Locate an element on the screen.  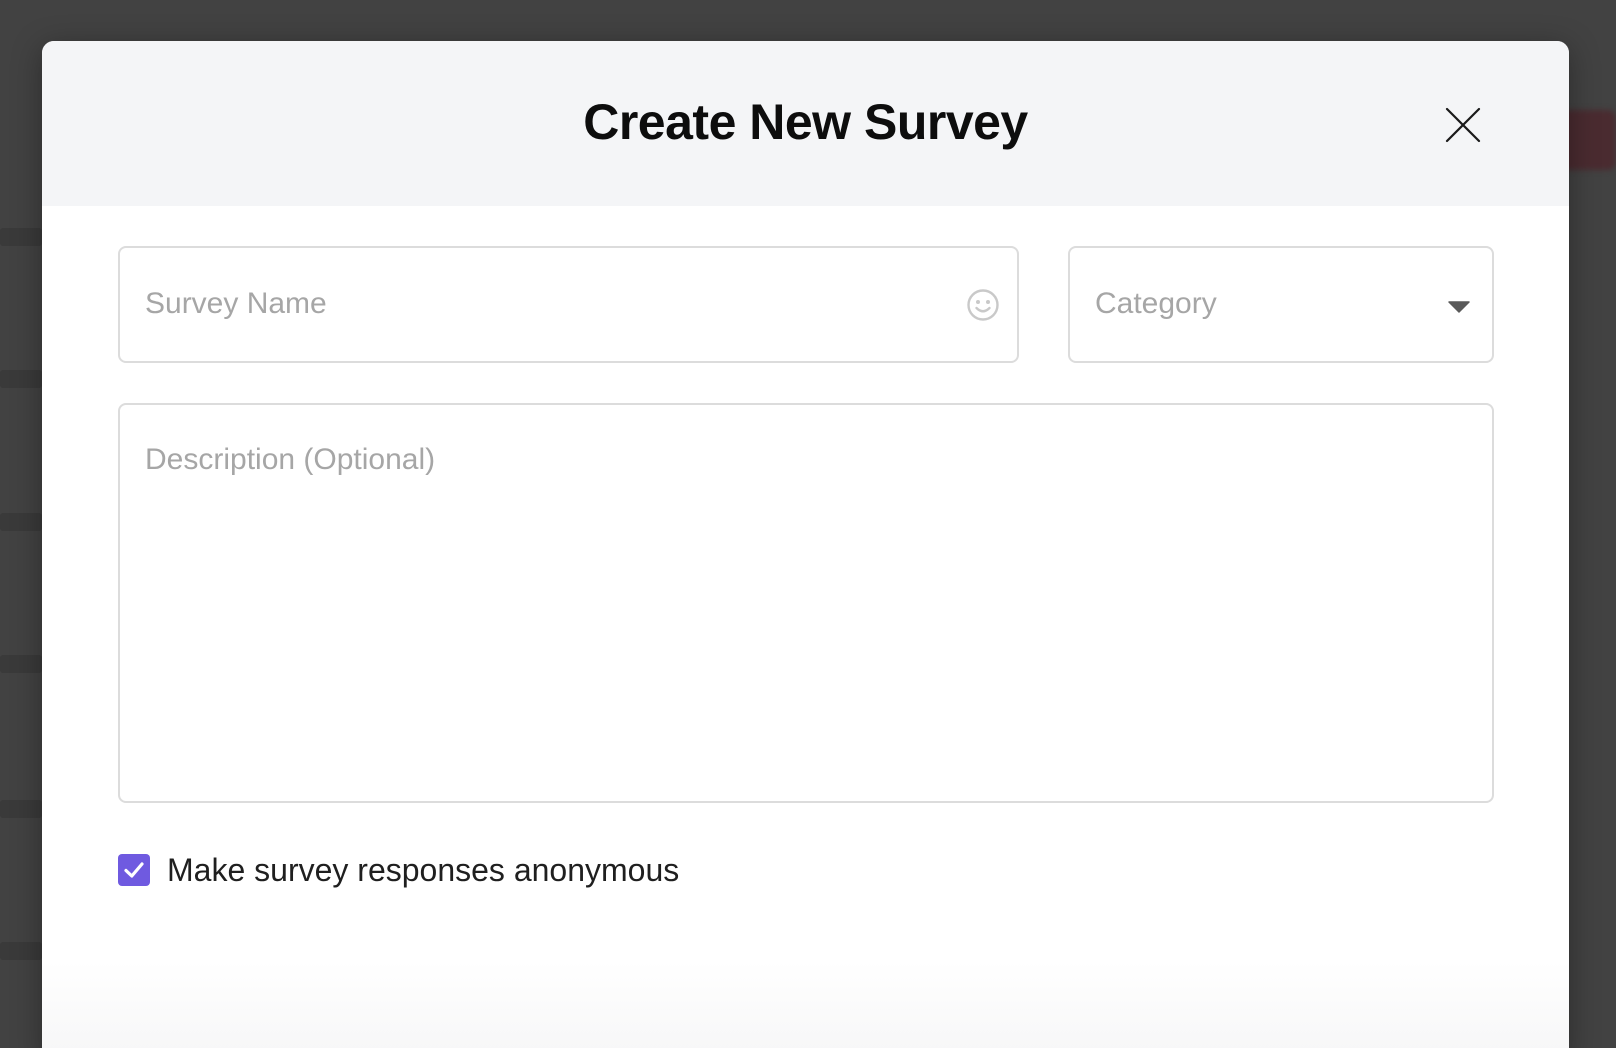
close-button is located at coordinates (1463, 125).